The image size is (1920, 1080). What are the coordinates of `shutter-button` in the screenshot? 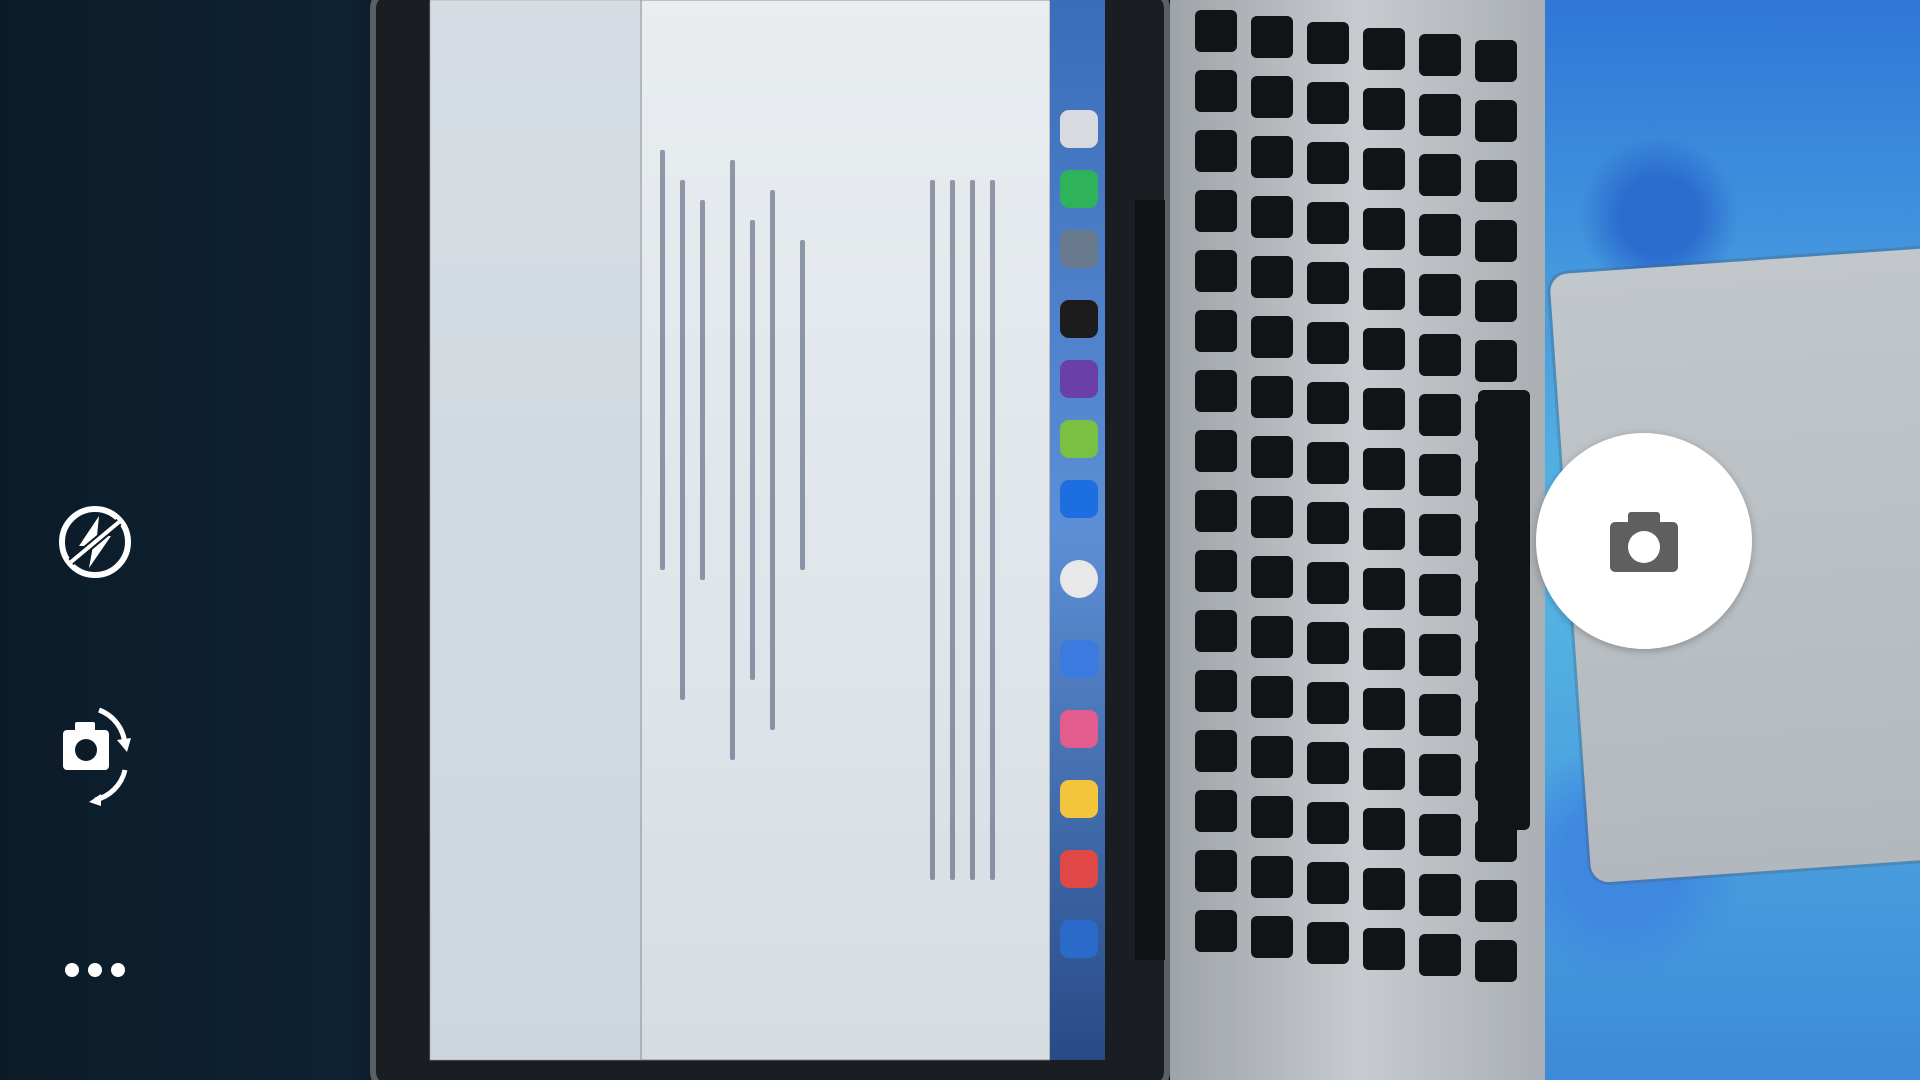 It's located at (1644, 541).